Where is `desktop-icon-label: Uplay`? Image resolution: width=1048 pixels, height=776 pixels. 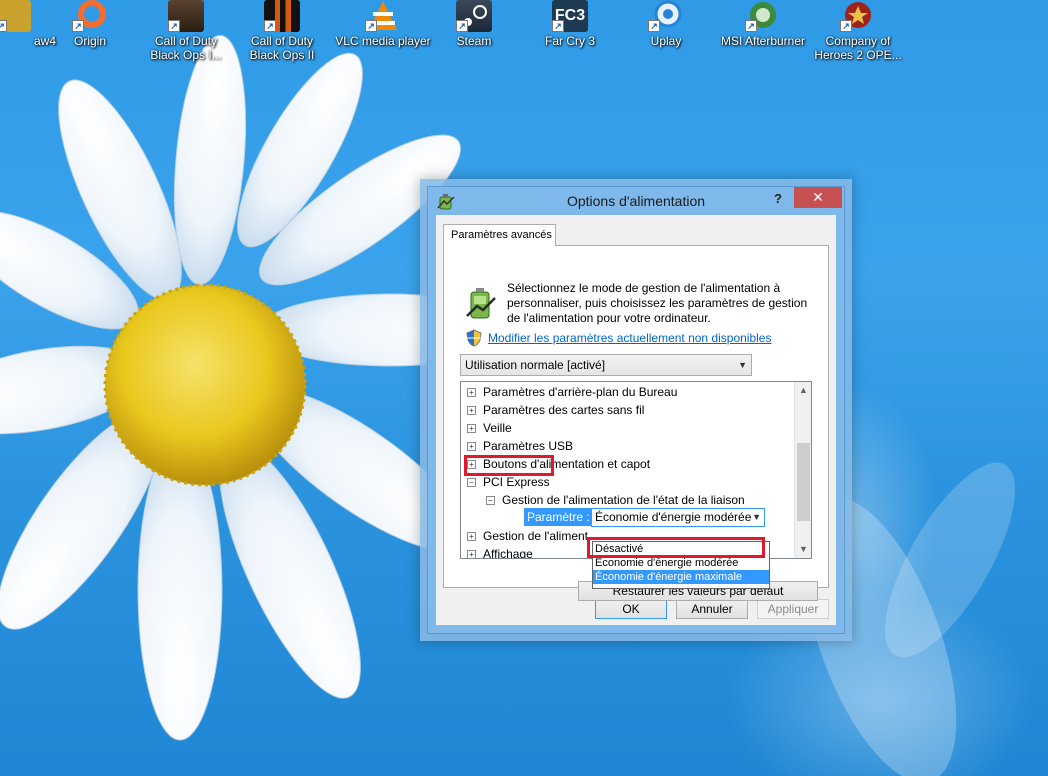 desktop-icon-label: Uplay is located at coordinates (666, 41).